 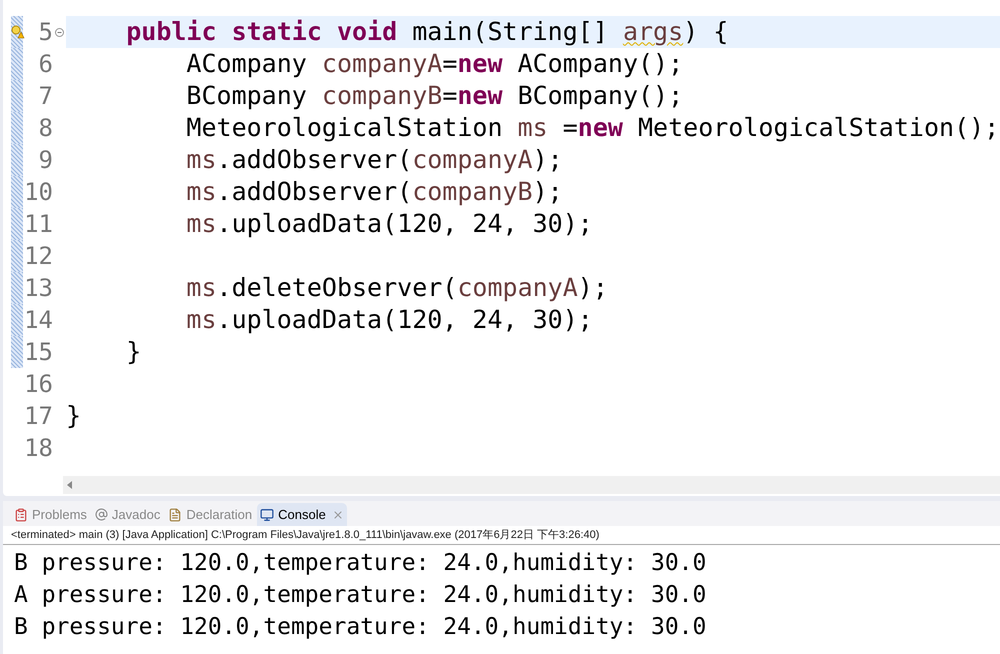 I want to click on collapse-icon, so click(x=59, y=32).